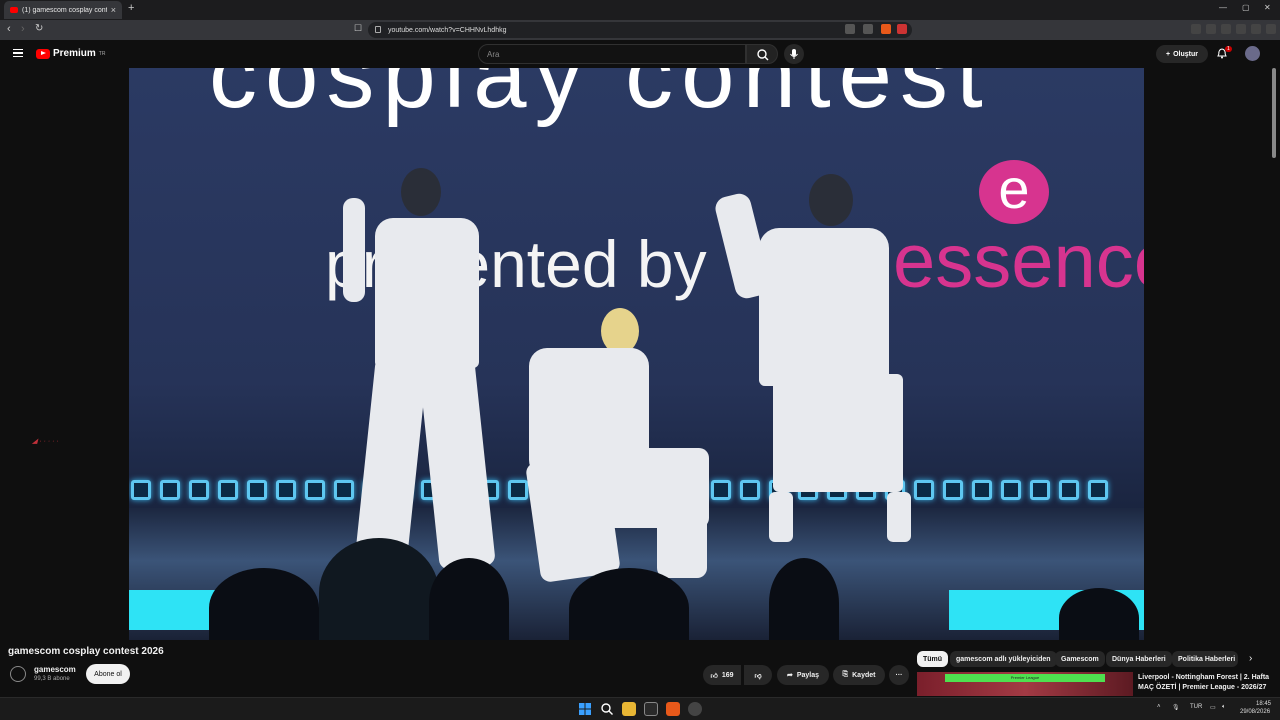 The image size is (1280, 720). I want to click on share-button: ➦ Paylaş, so click(803, 675).